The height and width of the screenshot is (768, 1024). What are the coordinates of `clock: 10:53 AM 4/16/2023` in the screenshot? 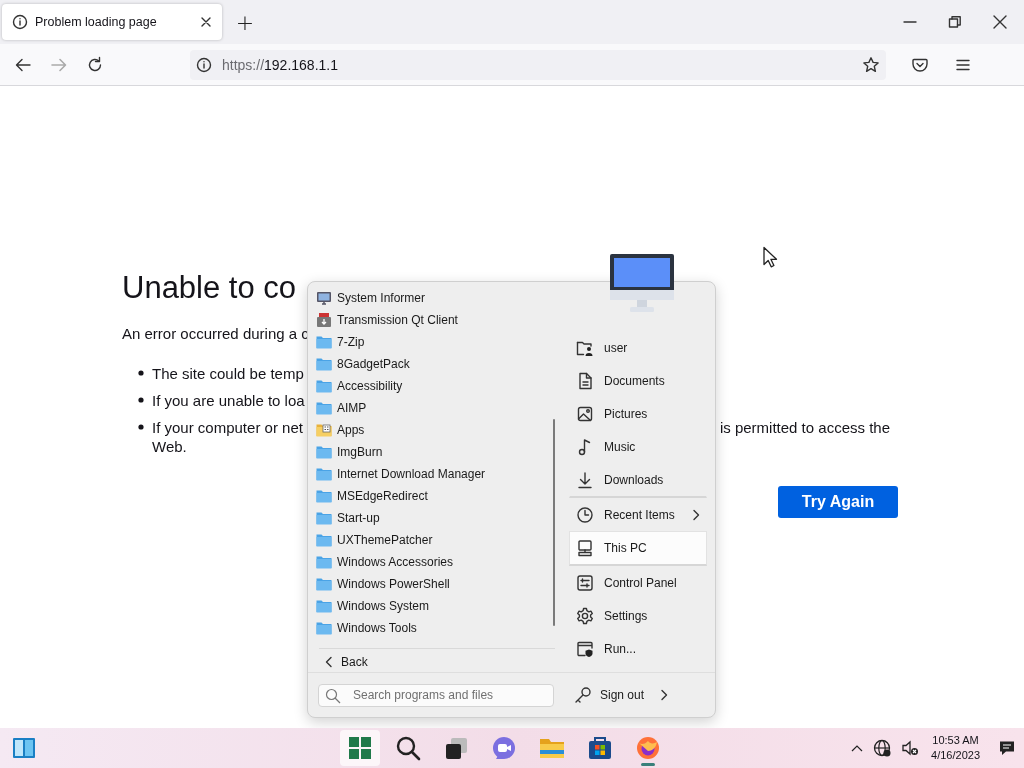 It's located at (955, 748).